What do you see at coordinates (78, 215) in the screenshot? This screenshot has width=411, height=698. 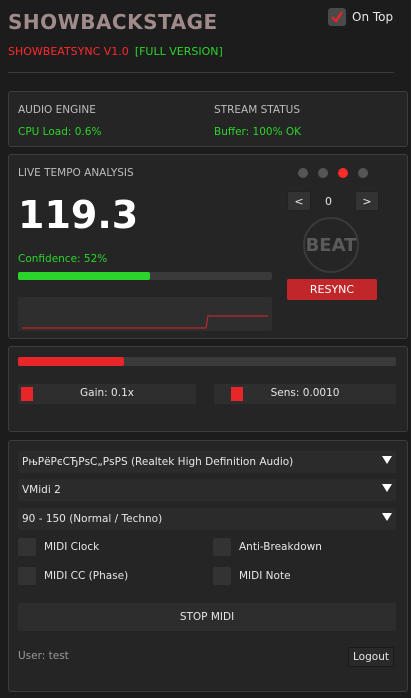 I see `bpm-readout: 119.3` at bounding box center [78, 215].